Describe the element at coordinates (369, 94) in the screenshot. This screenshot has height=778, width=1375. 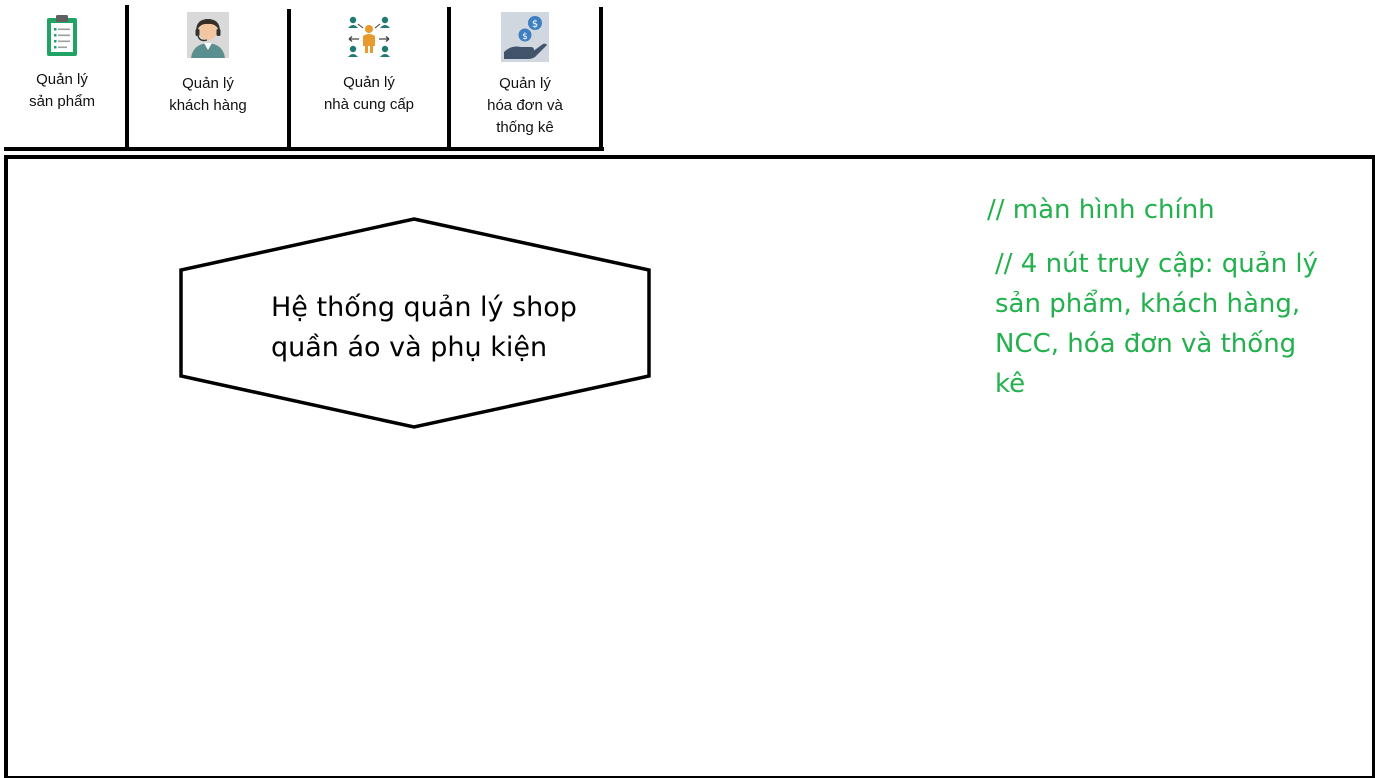
I see `supplier-management-label: Quản lý nhà cung cấp` at that location.